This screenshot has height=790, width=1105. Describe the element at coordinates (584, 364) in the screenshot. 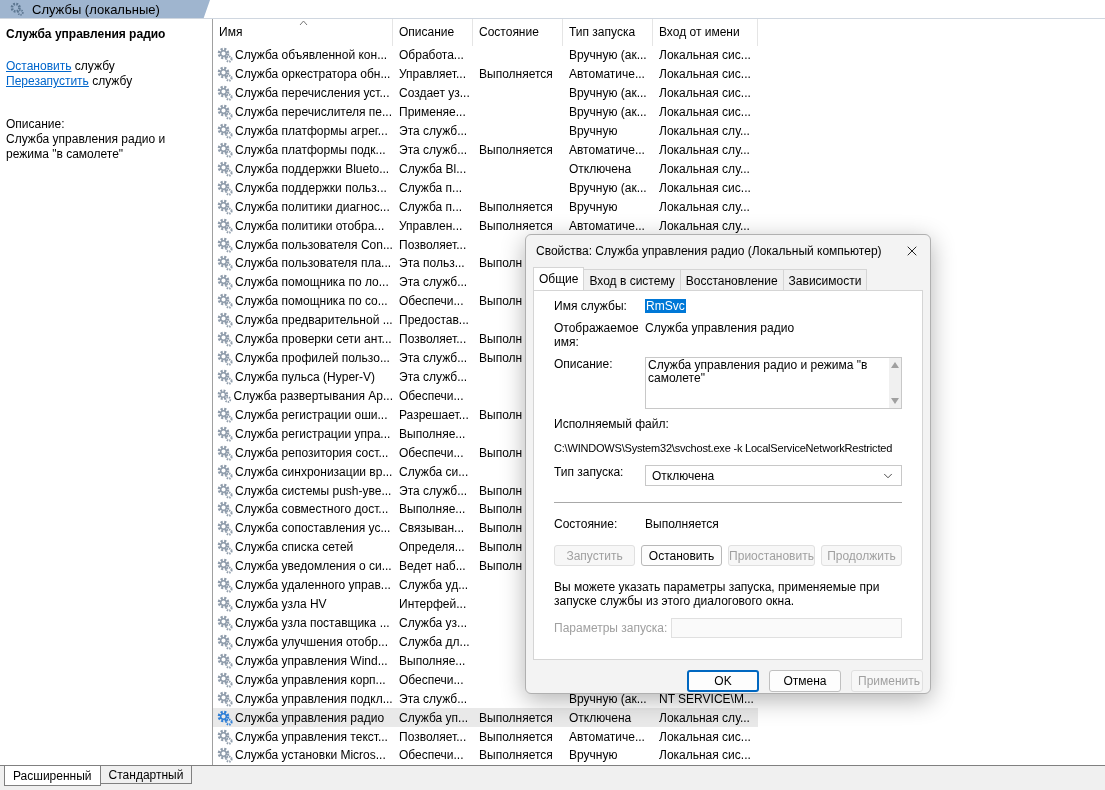

I see `field-label: Описание:` at that location.